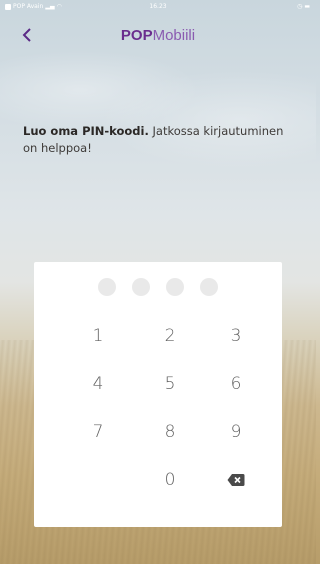  I want to click on pin-indicator, so click(158, 287).